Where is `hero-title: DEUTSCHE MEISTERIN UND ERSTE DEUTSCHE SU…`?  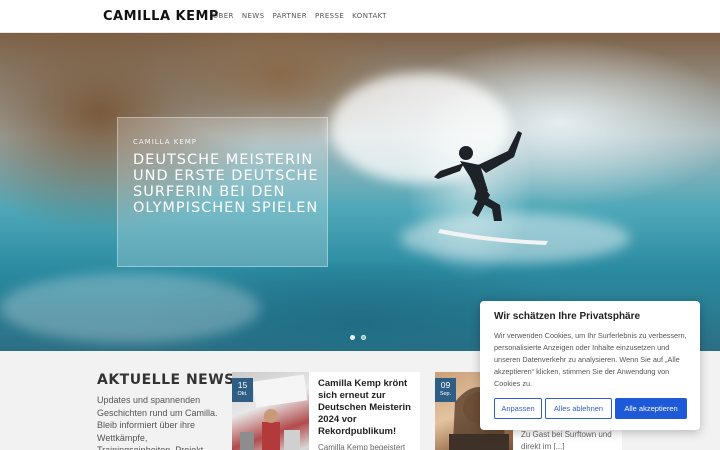
hero-title: DEUTSCHE MEISTERIN UND ERSTE DEUTSCHE SU… is located at coordinates (226, 184).